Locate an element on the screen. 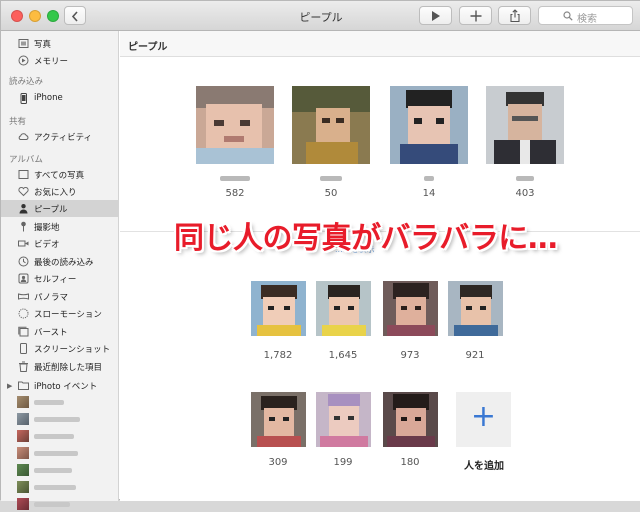  sidebar-item-memories: メモリー is located at coordinates (60, 60).